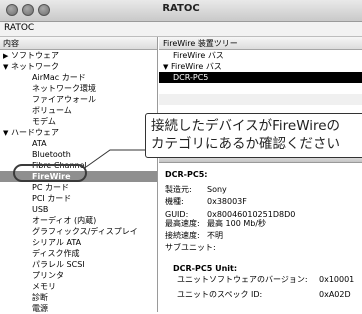 This screenshot has height=314, width=362. I want to click on sidebar-item: ▼ ハードウェア, so click(80, 132).